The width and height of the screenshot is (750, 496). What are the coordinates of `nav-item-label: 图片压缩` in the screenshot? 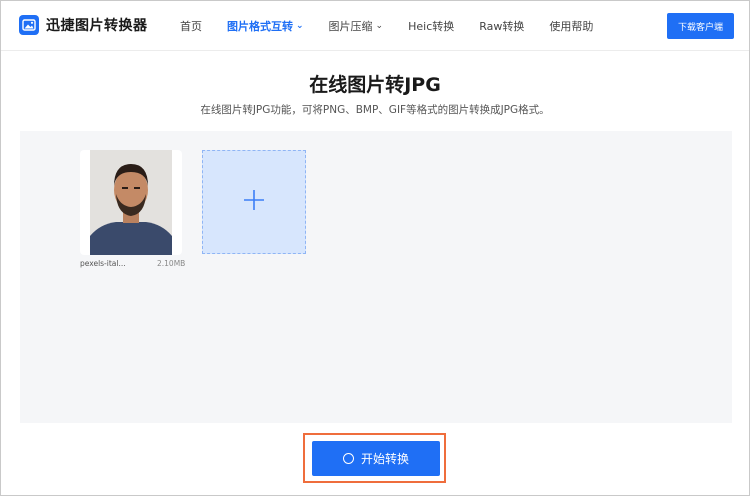 It's located at (350, 26).